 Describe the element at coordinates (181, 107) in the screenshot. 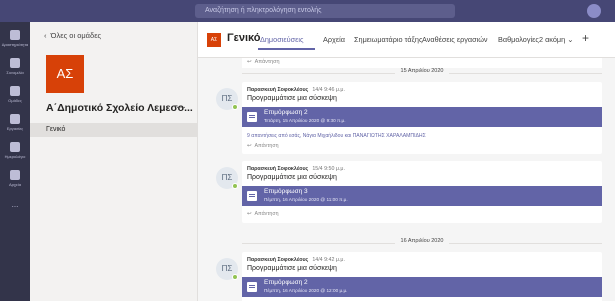

I see `more-options-icon: ···` at that location.